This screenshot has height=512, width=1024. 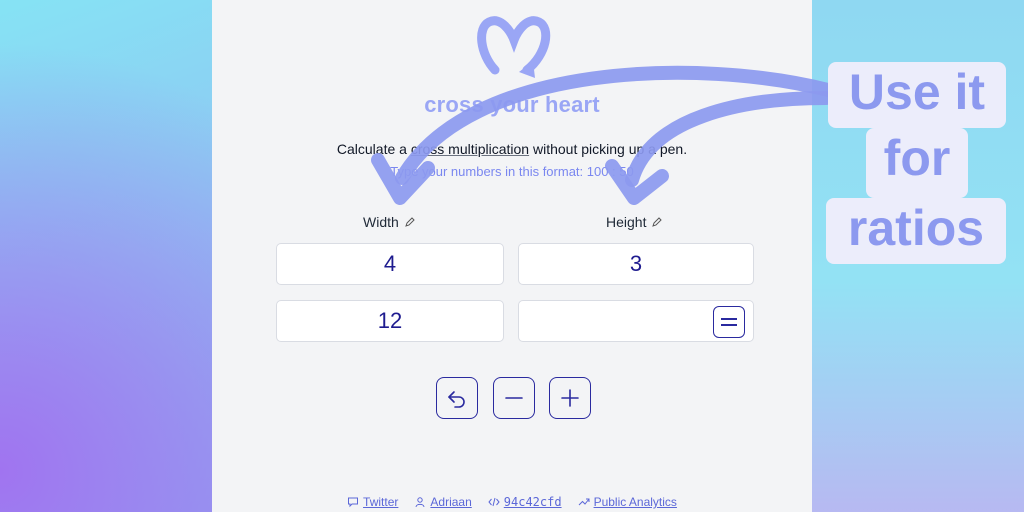 I want to click on twitter-link-text: Twitter, so click(x=381, y=502).